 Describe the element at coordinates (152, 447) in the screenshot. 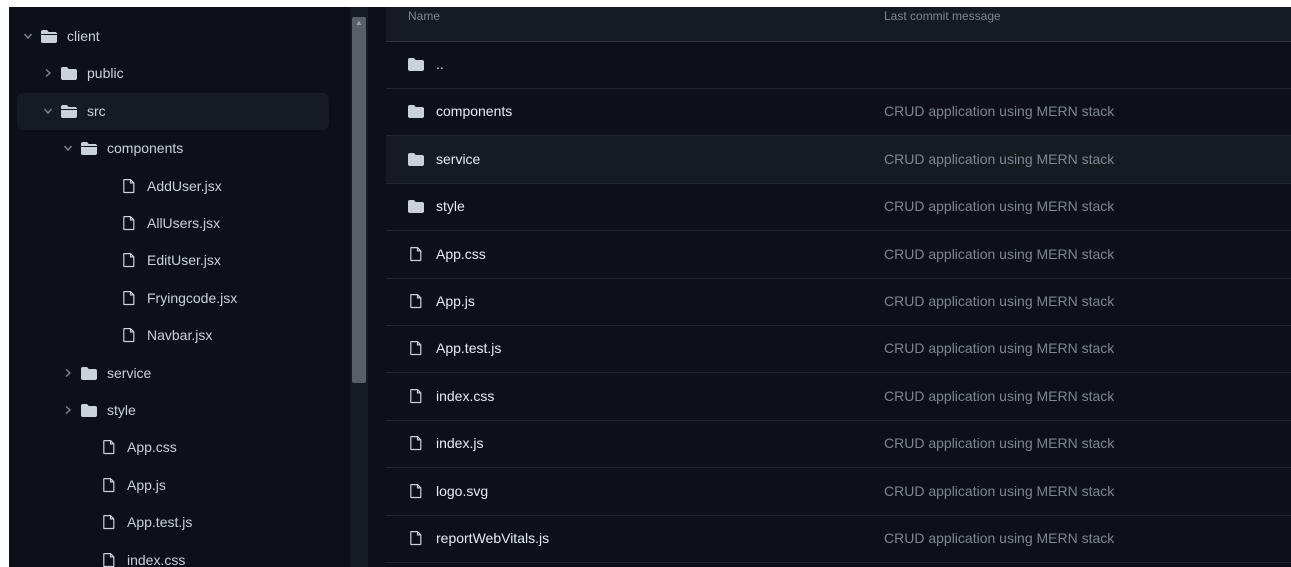

I see `tree-item-label: App.css` at that location.